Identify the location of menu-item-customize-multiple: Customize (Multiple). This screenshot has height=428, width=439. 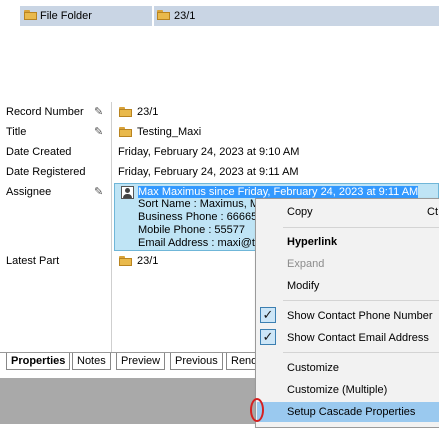
(337, 390).